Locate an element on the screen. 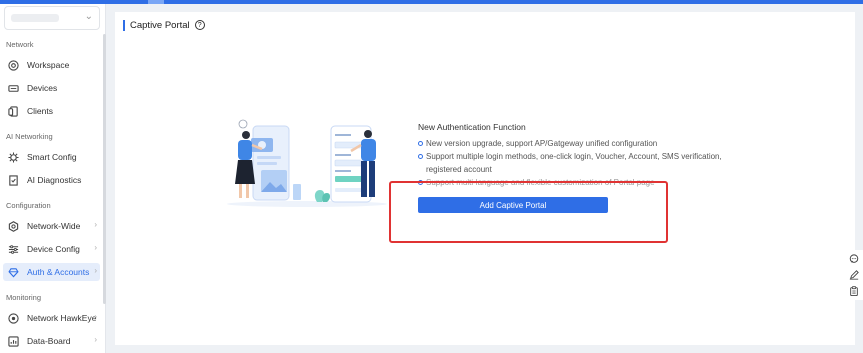 The image size is (863, 353). workspace-icon is located at coordinates (13, 65).